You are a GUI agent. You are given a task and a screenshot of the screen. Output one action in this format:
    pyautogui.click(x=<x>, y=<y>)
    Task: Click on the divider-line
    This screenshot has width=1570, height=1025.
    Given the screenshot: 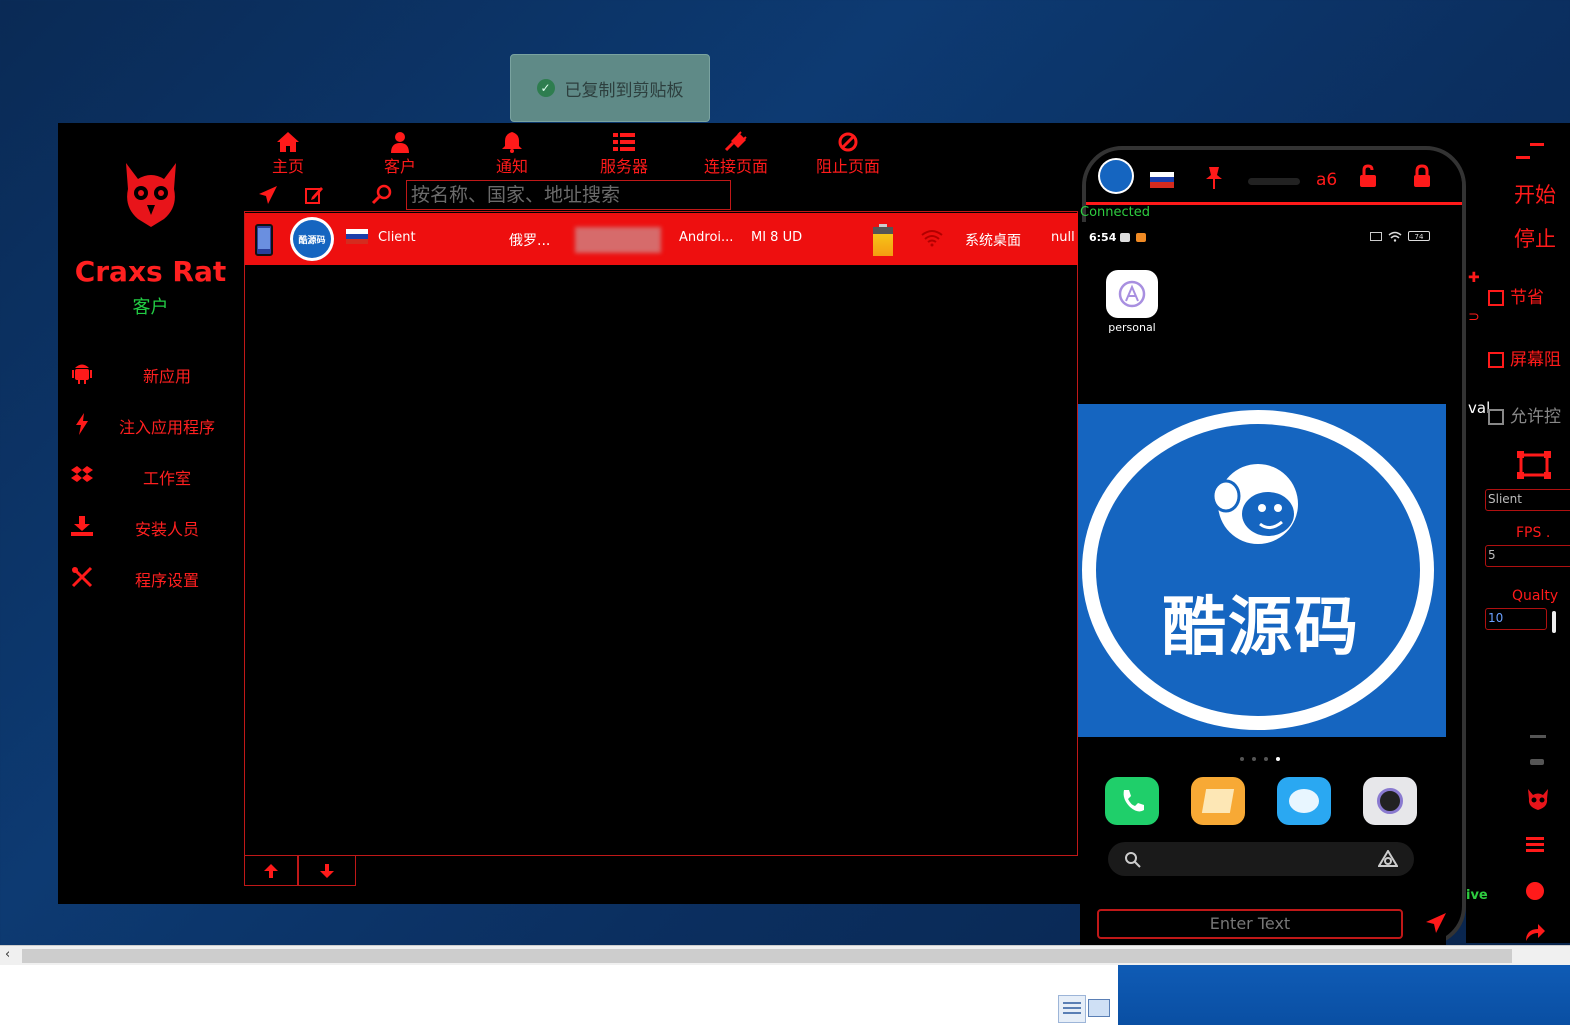 What is the action you would take?
    pyautogui.click(x=1538, y=736)
    